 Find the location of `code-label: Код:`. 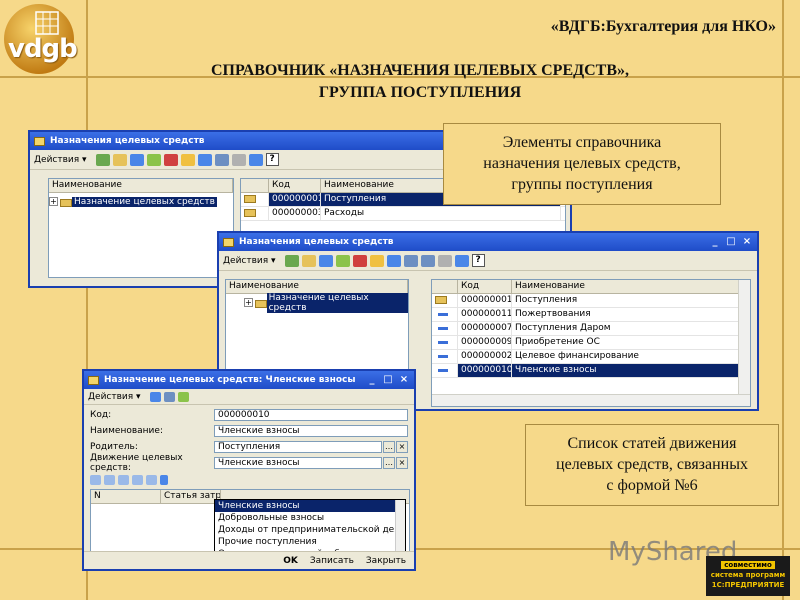

code-label: Код: is located at coordinates (101, 415).